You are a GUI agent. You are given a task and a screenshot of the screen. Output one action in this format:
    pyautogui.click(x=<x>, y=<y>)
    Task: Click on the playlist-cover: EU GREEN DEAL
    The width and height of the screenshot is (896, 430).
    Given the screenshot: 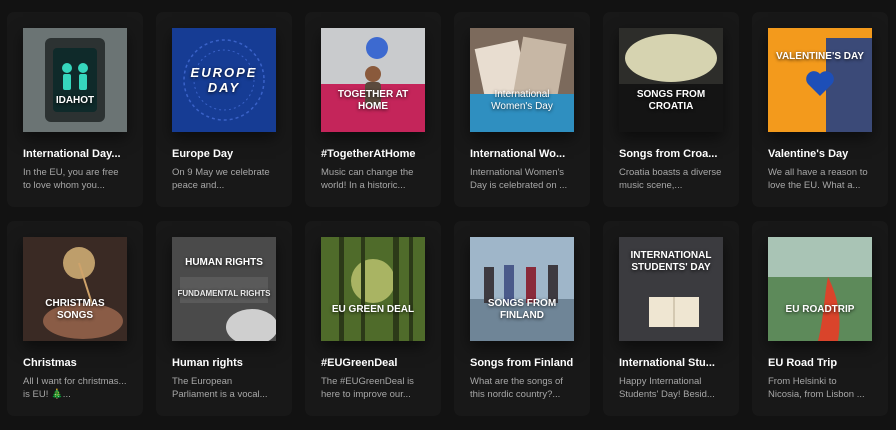 What is the action you would take?
    pyautogui.click(x=373, y=289)
    